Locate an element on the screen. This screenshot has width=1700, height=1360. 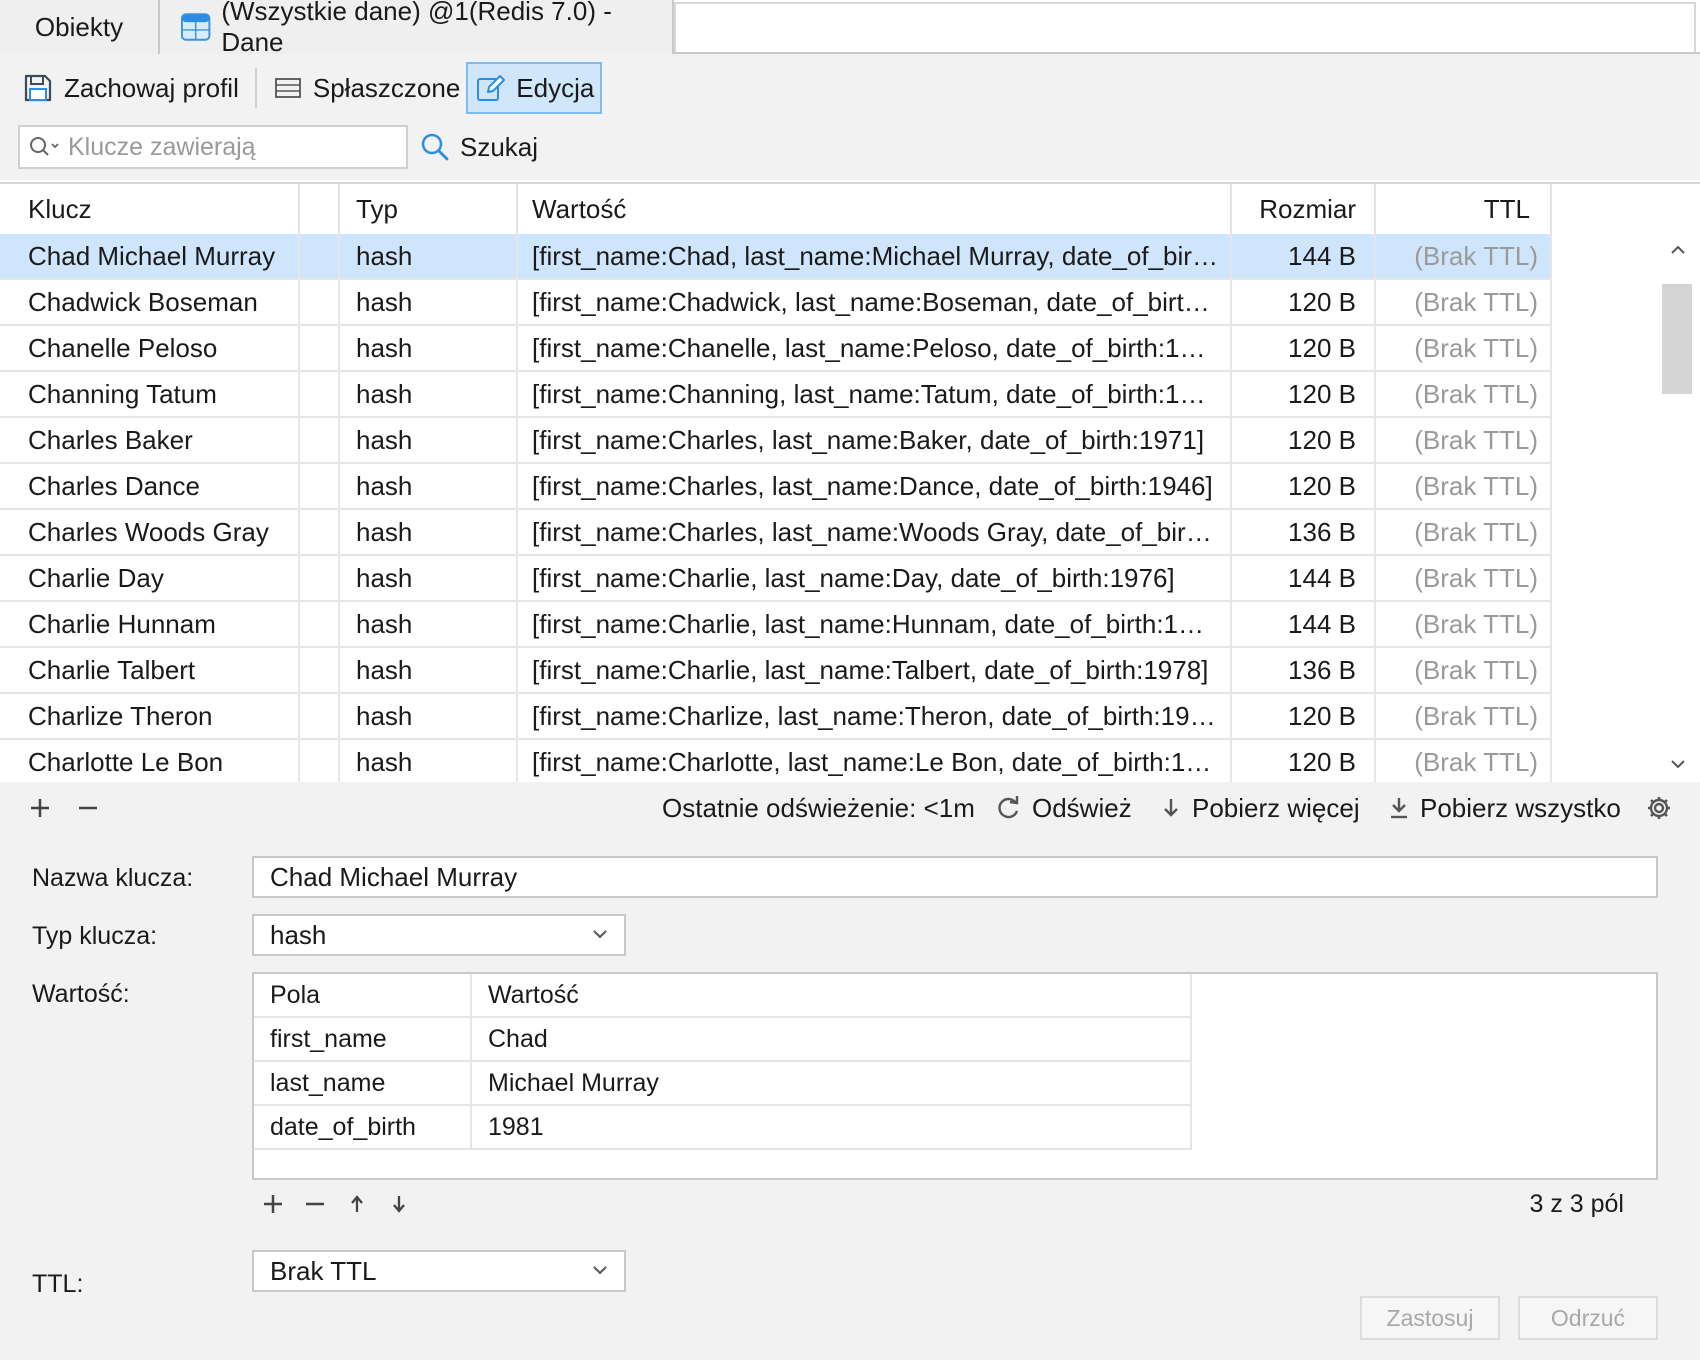
settings-button is located at coordinates (1659, 808).